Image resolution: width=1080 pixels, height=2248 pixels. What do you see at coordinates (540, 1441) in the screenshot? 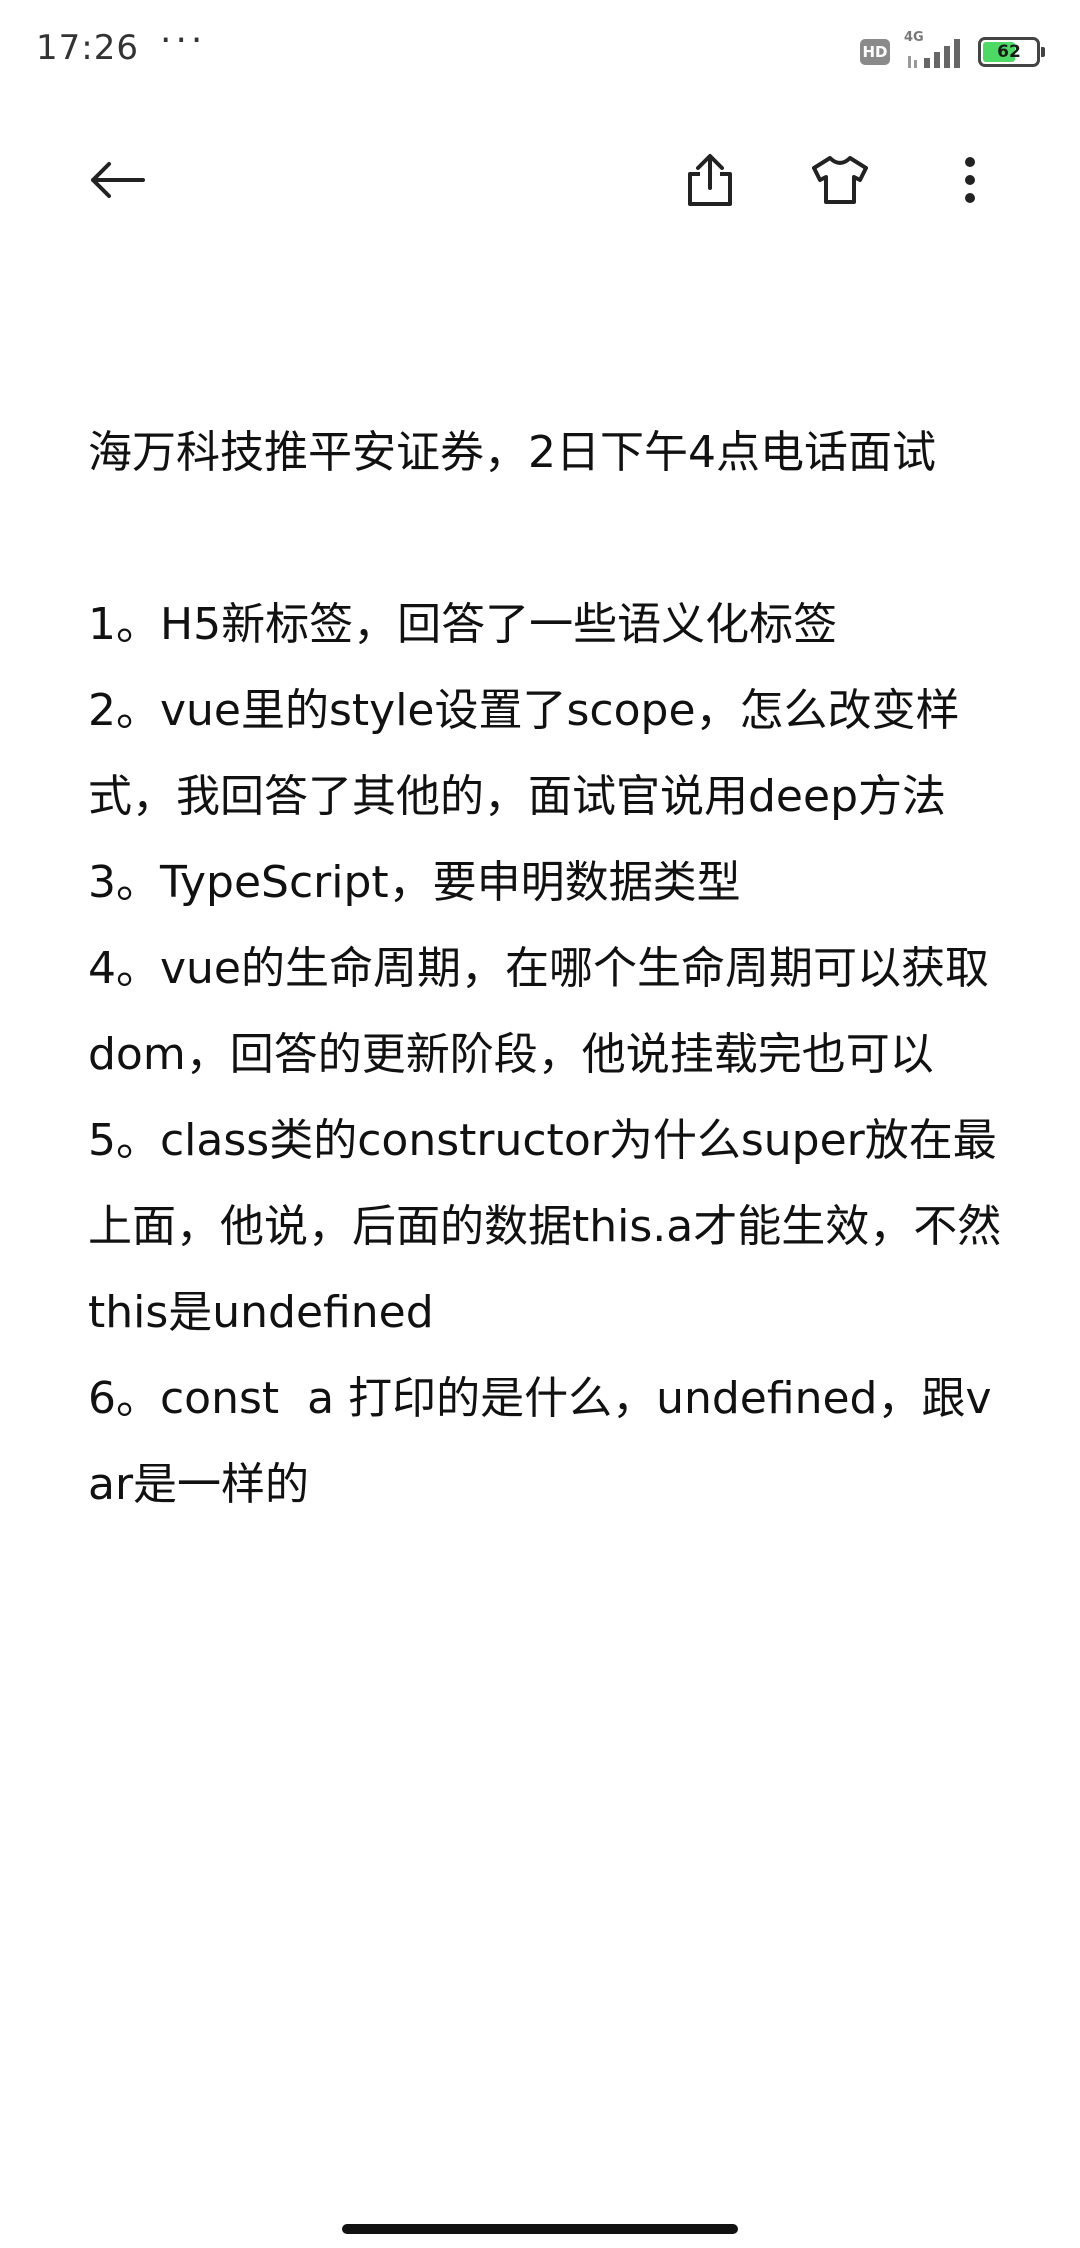
I see `note-item: 6。const a 打印的是什么，undefined，跟var是一样的` at bounding box center [540, 1441].